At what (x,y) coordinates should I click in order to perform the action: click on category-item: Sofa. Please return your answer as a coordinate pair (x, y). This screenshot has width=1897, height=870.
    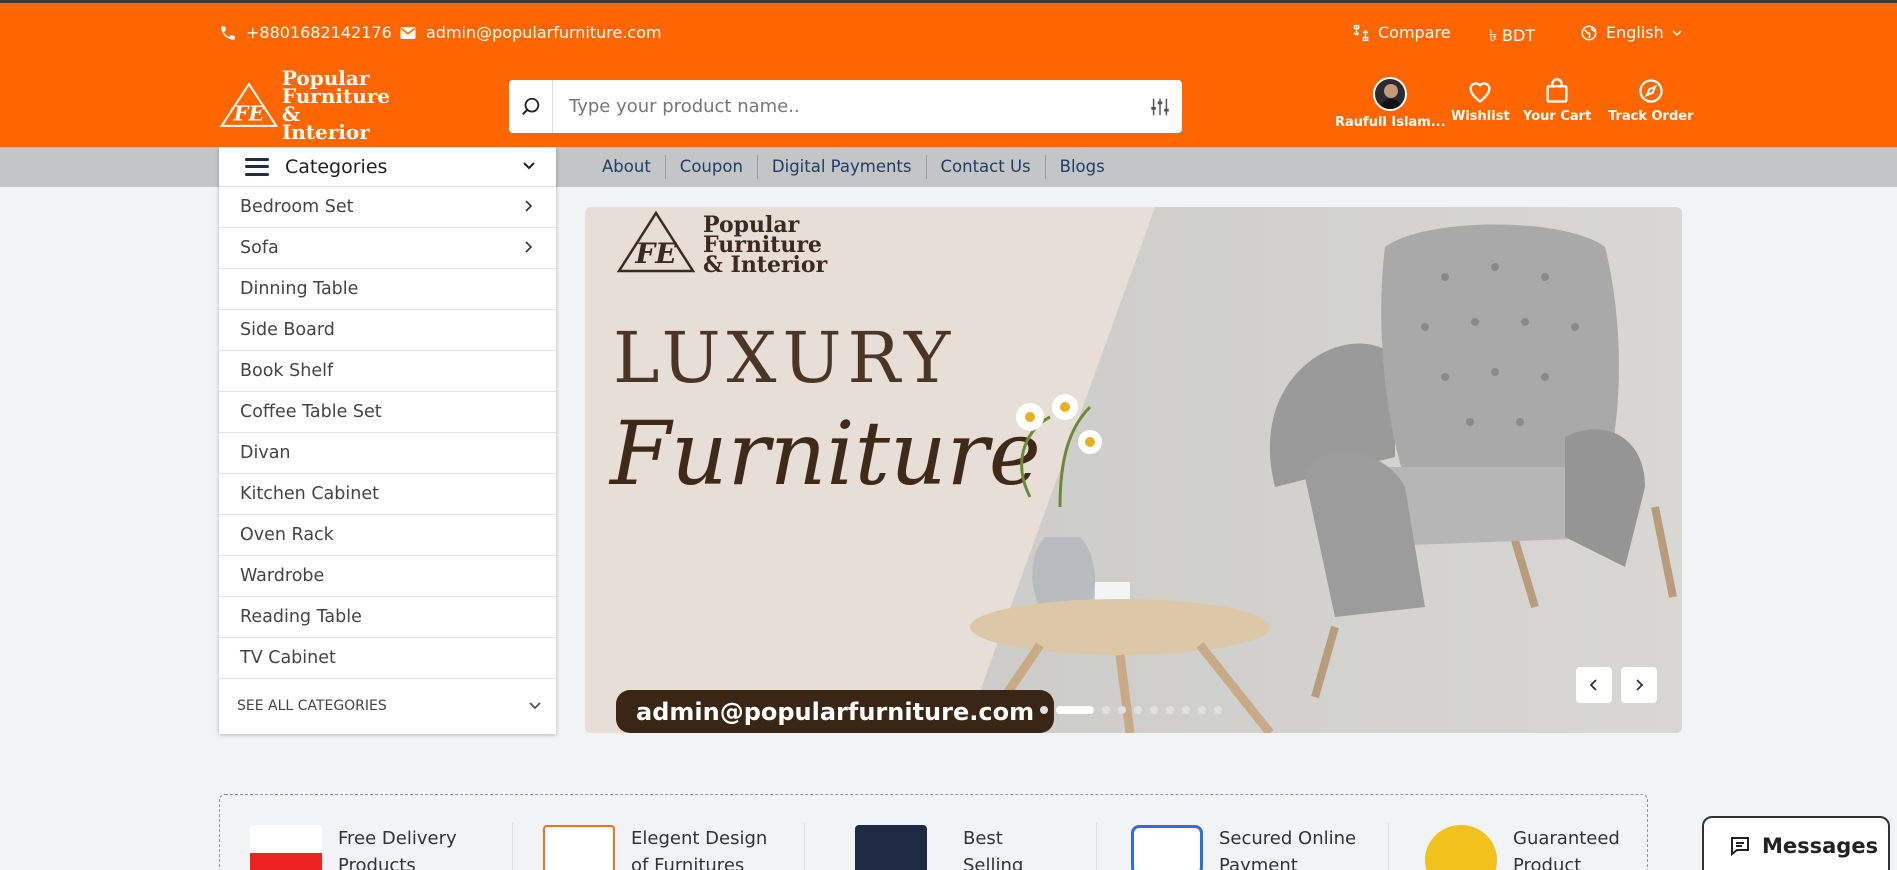
    Looking at the image, I should click on (387, 248).